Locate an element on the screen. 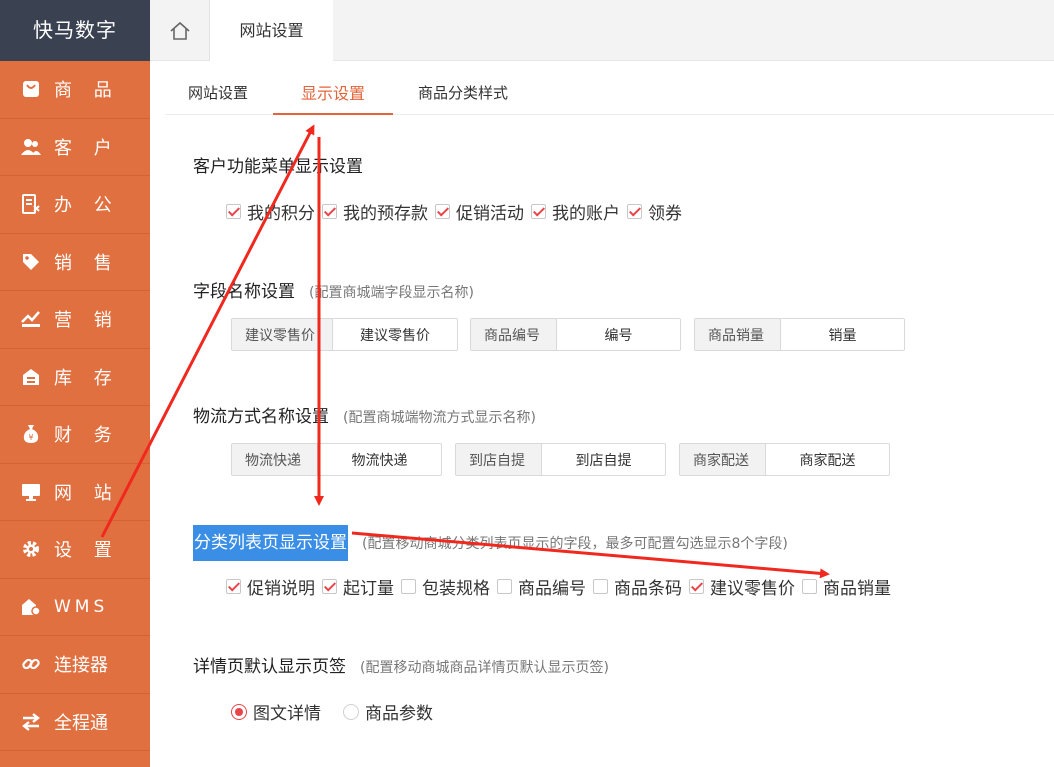 This screenshot has height=767, width=1054. field-input: 销量 is located at coordinates (842, 334).